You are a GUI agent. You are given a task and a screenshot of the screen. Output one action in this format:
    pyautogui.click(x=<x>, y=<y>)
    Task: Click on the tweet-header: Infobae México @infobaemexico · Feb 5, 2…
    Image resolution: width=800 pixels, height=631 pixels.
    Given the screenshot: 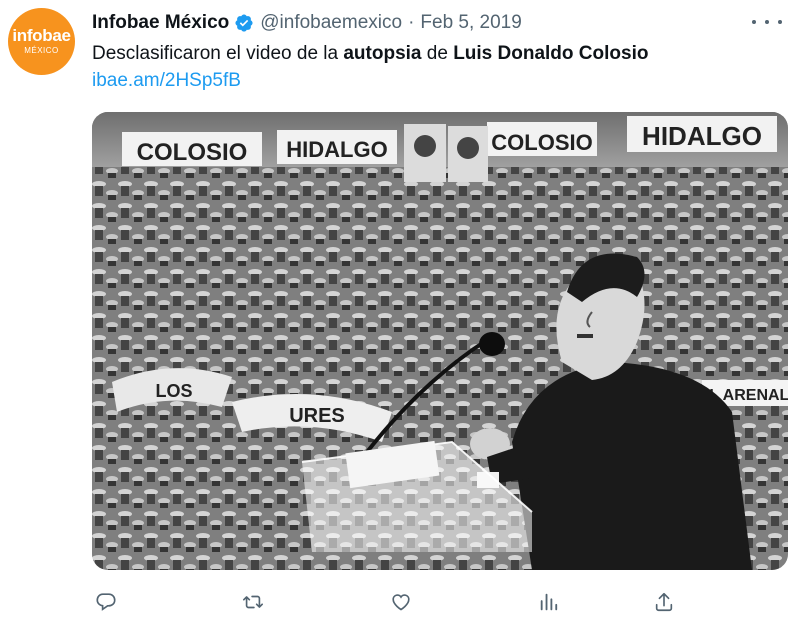 What is the action you would take?
    pyautogui.click(x=307, y=23)
    